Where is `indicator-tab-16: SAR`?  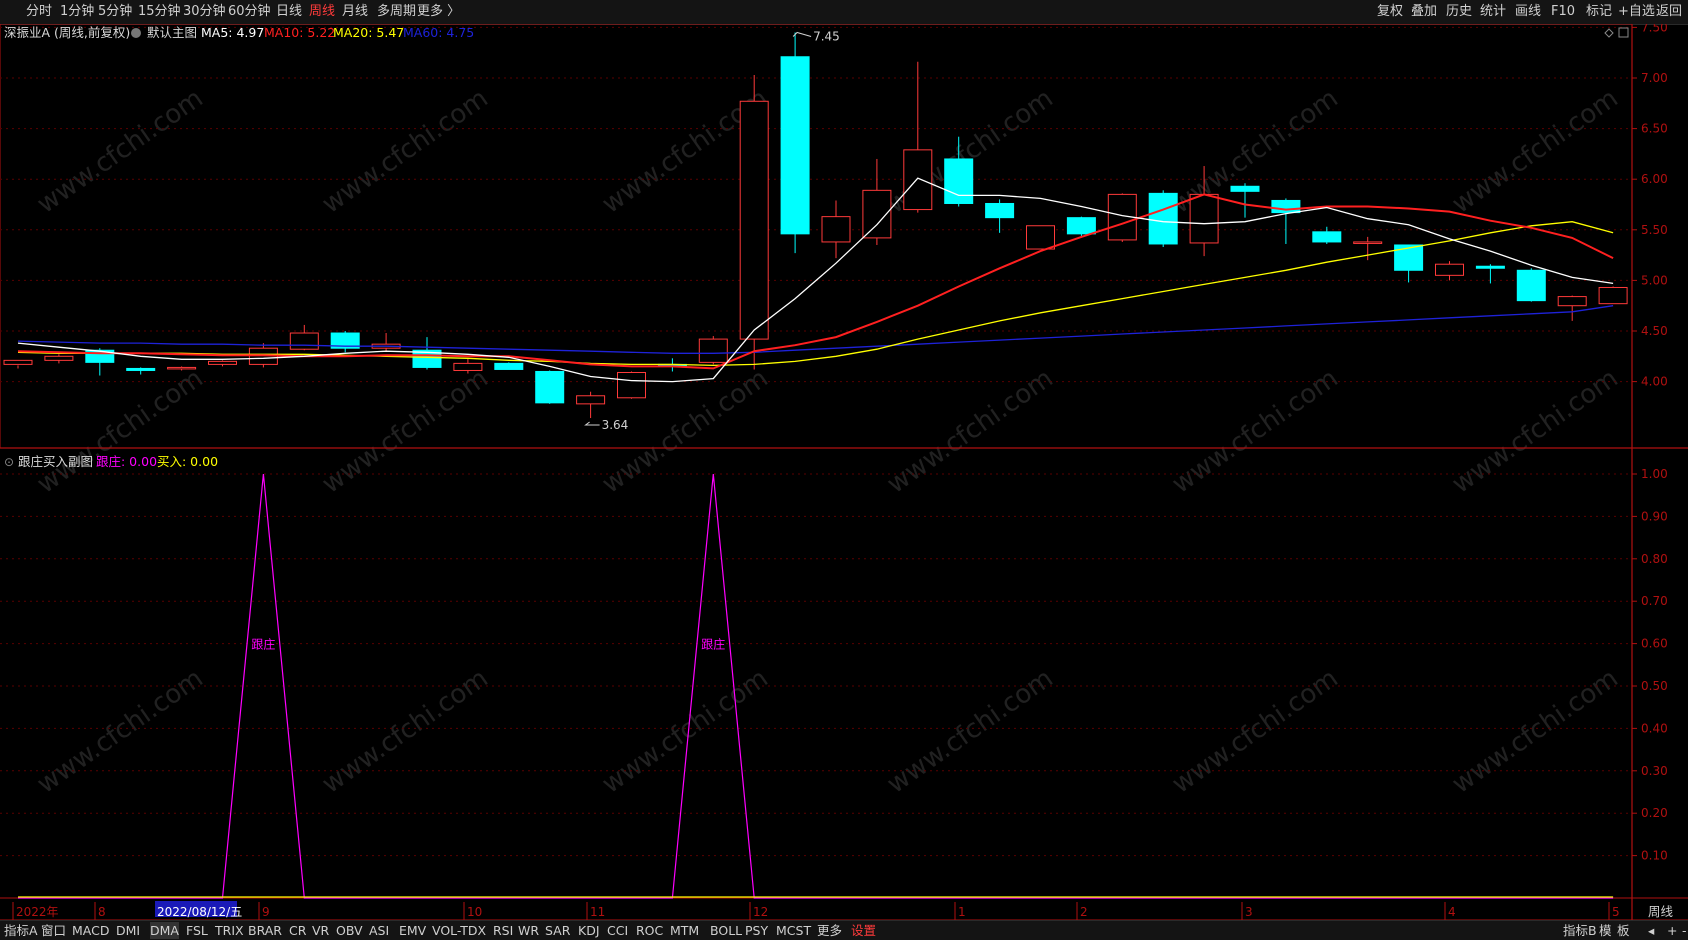 indicator-tab-16: SAR is located at coordinates (557, 930).